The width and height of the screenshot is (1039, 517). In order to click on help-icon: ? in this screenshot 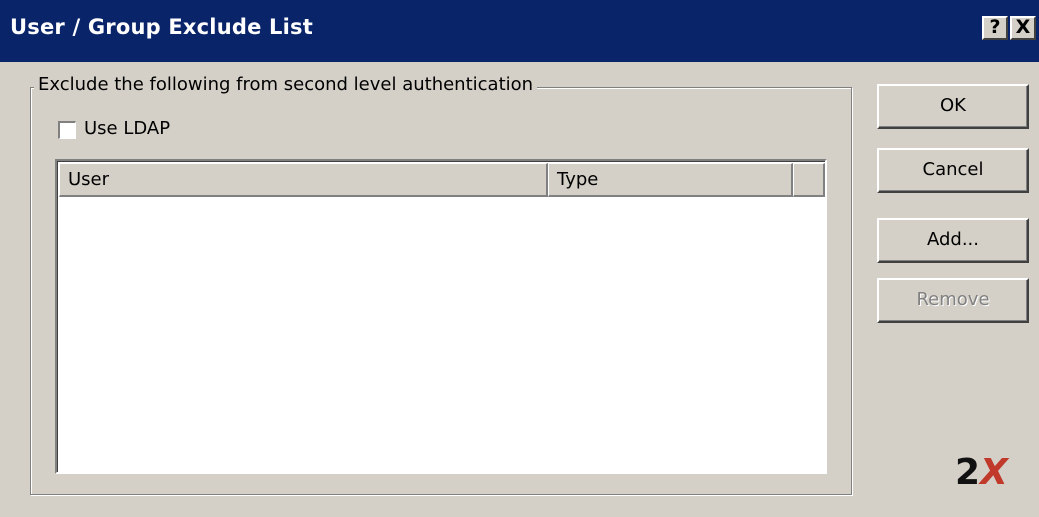, I will do `click(995, 27)`.